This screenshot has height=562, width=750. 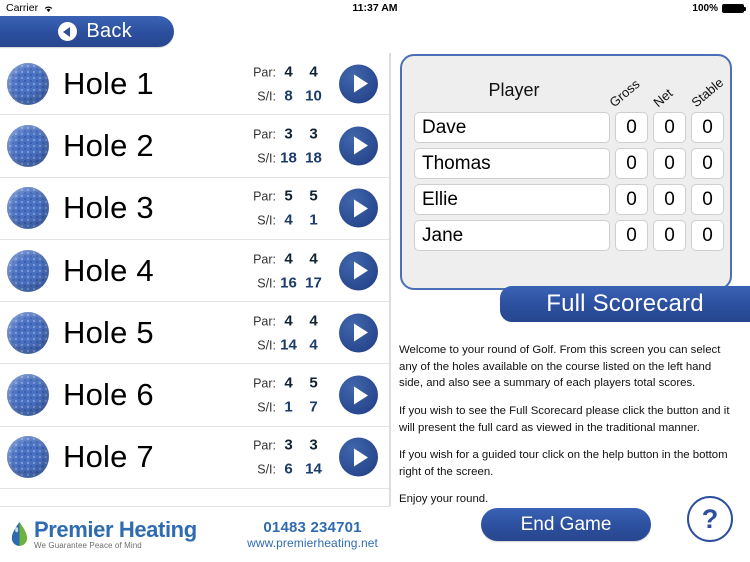 What do you see at coordinates (19, 534) in the screenshot?
I see `water-drop-icon` at bounding box center [19, 534].